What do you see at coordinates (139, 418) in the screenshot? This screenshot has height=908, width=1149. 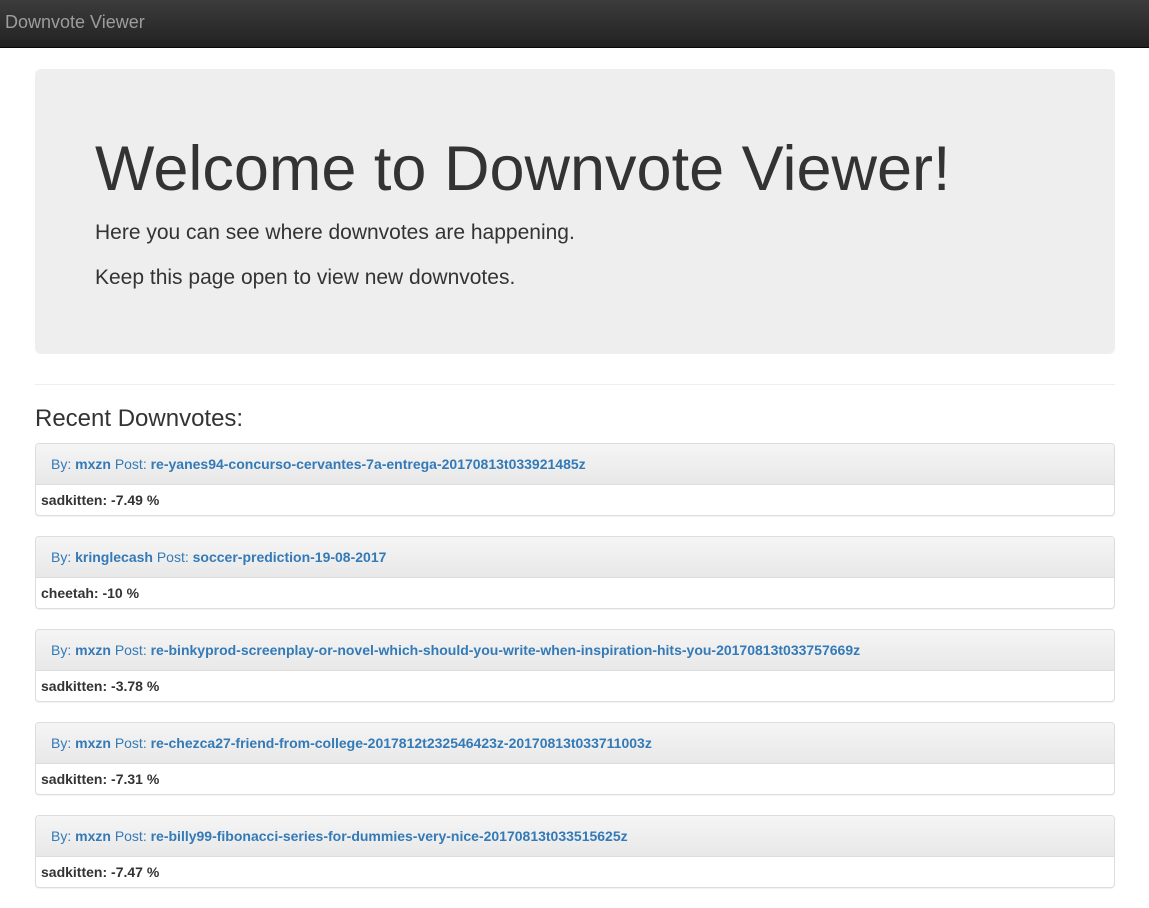 I see `recent-downvotes-title: Recent Downvotes:` at bounding box center [139, 418].